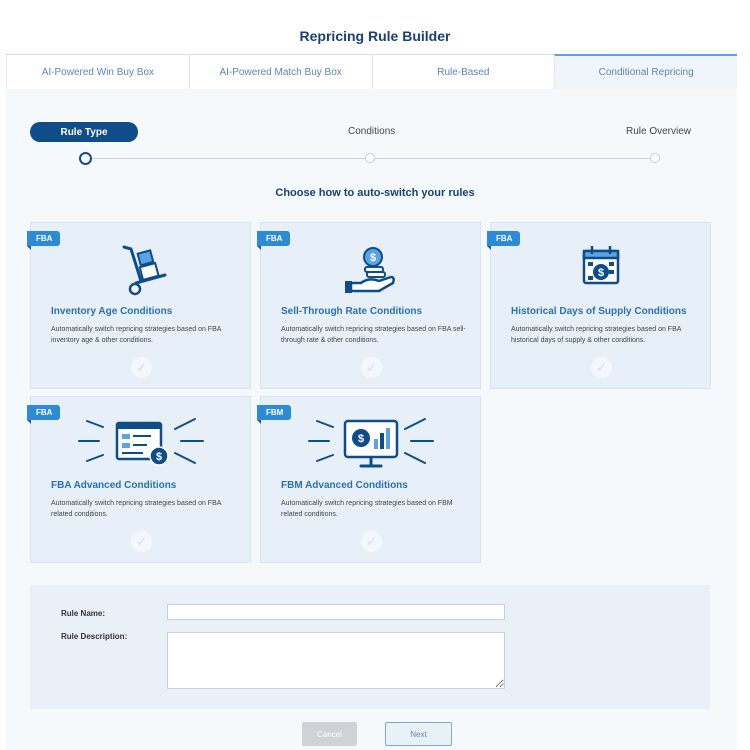 This screenshot has height=750, width=750. What do you see at coordinates (599, 311) in the screenshot?
I see `card-title: Historical Days of Supply Conditions` at bounding box center [599, 311].